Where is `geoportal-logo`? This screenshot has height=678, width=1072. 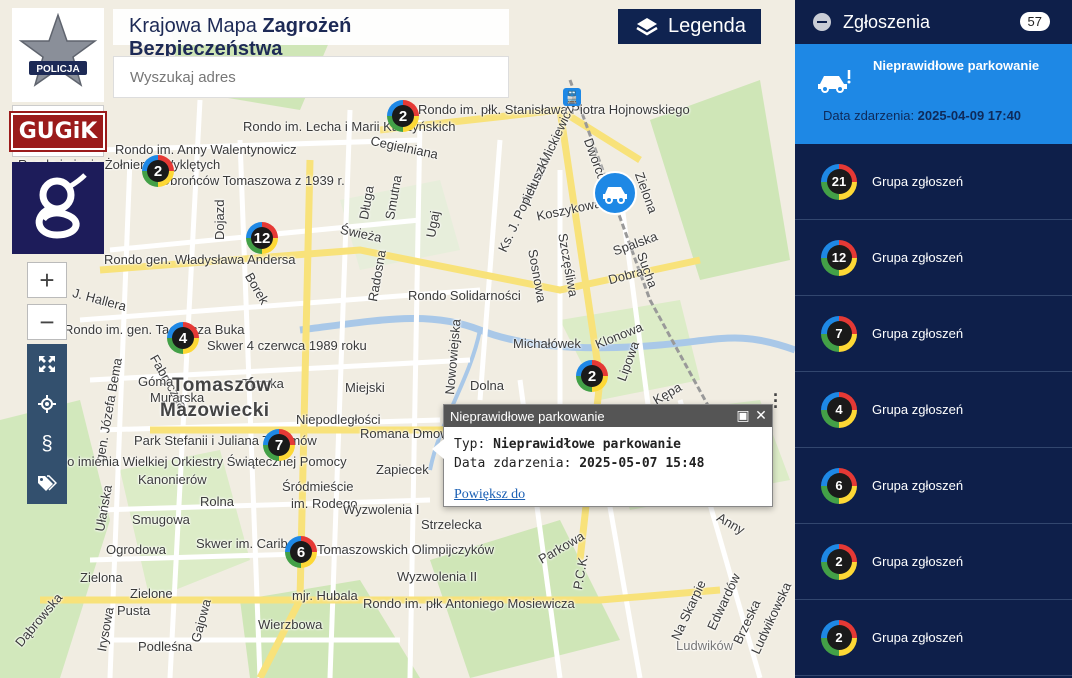
geoportal-logo is located at coordinates (58, 208).